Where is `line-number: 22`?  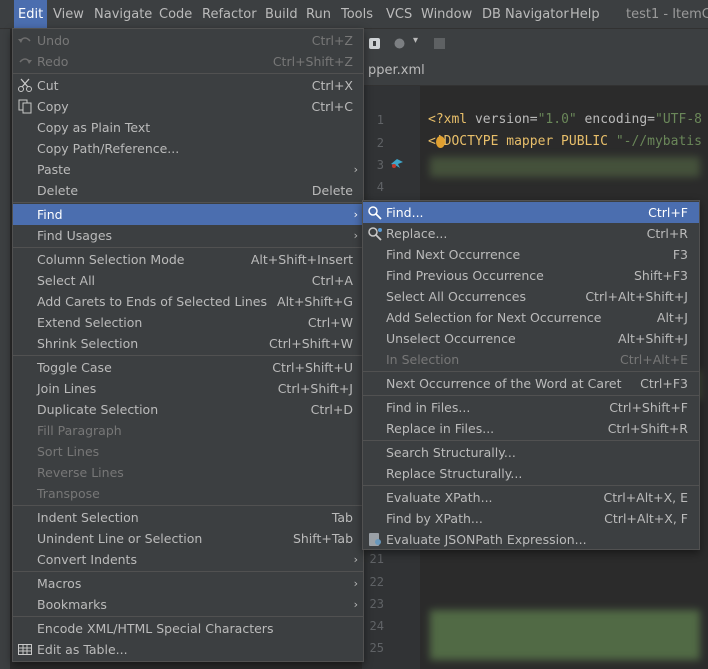 line-number: 22 is located at coordinates (376, 582).